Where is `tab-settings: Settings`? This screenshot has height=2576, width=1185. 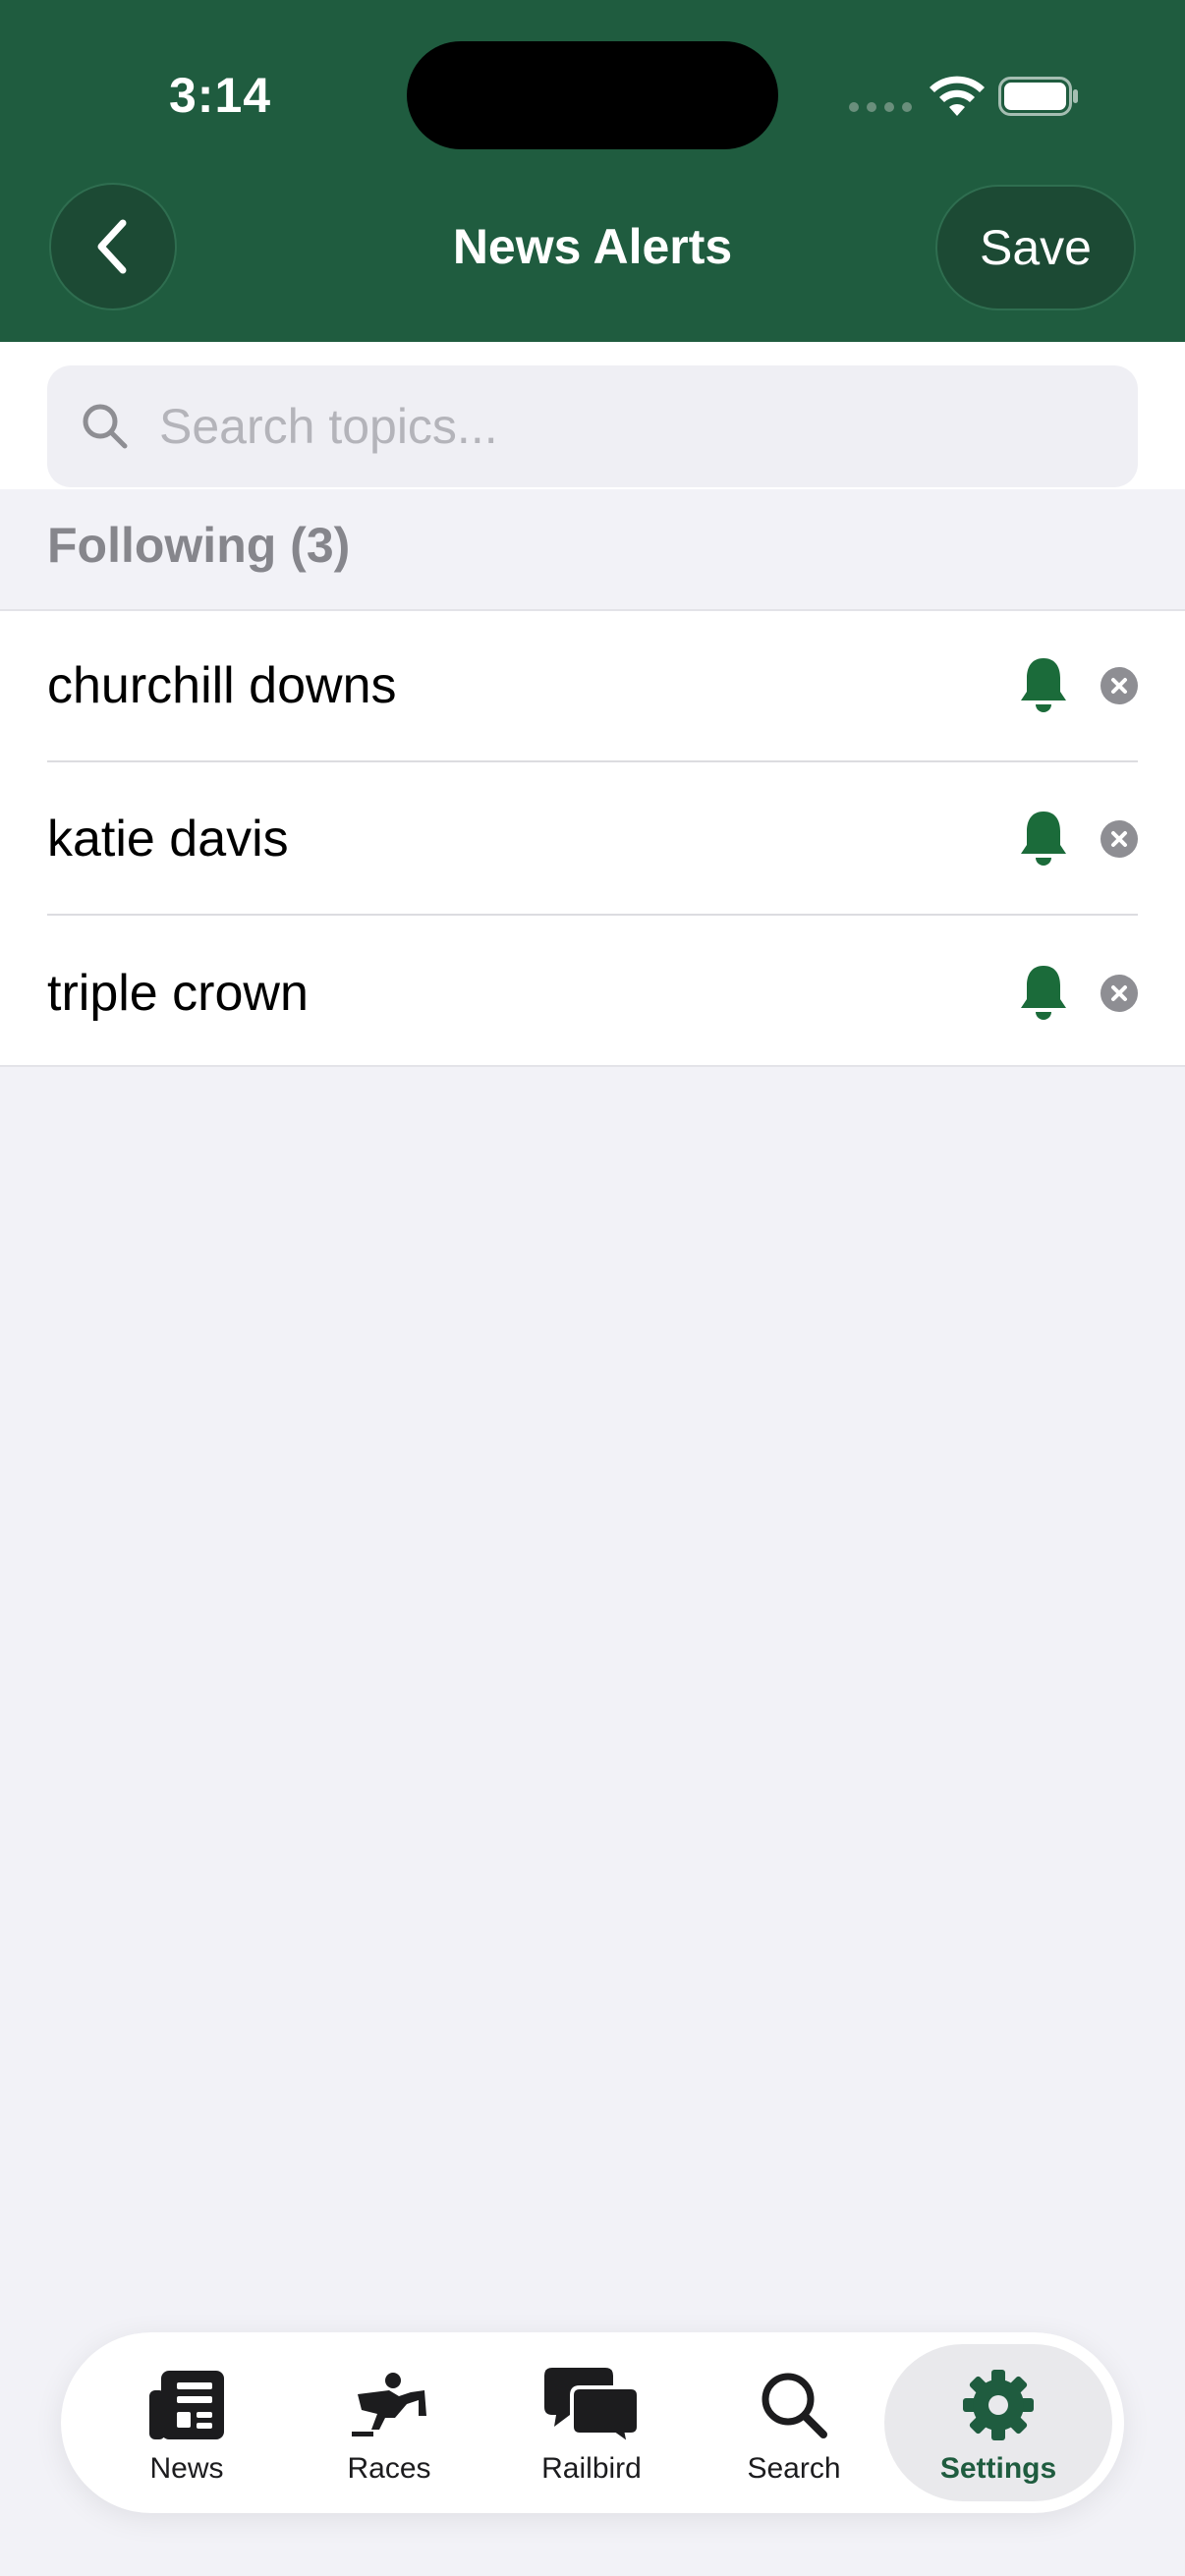
tab-settings: Settings is located at coordinates (998, 2422).